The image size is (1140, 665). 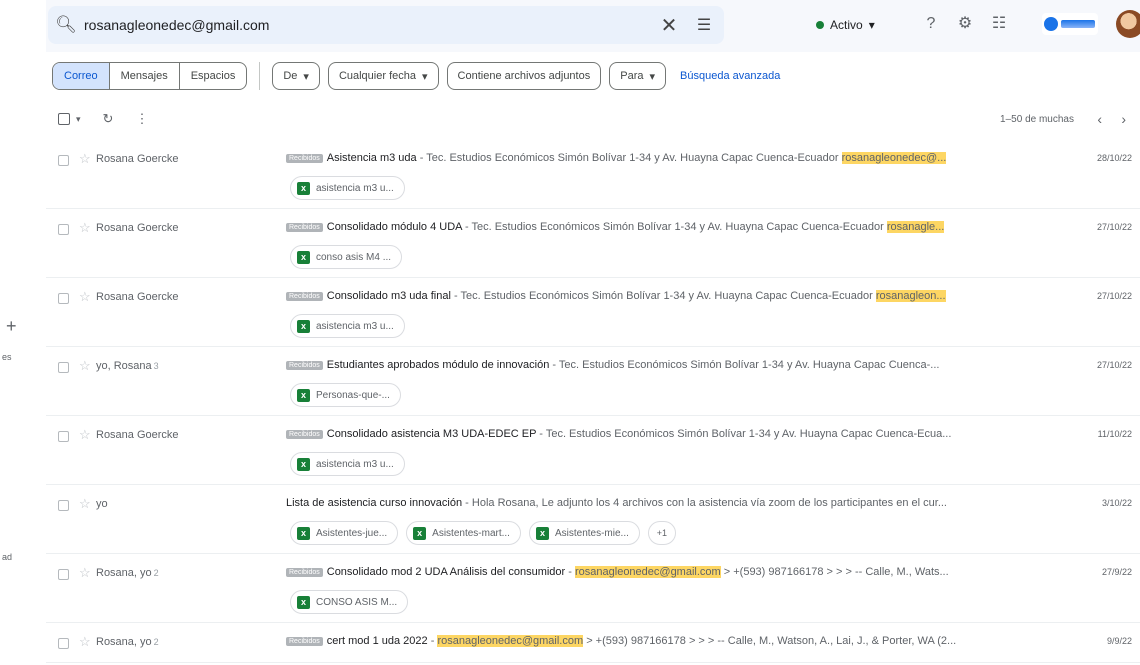 What do you see at coordinates (213, 76) in the screenshot?
I see `segment-espacios: Espacios` at bounding box center [213, 76].